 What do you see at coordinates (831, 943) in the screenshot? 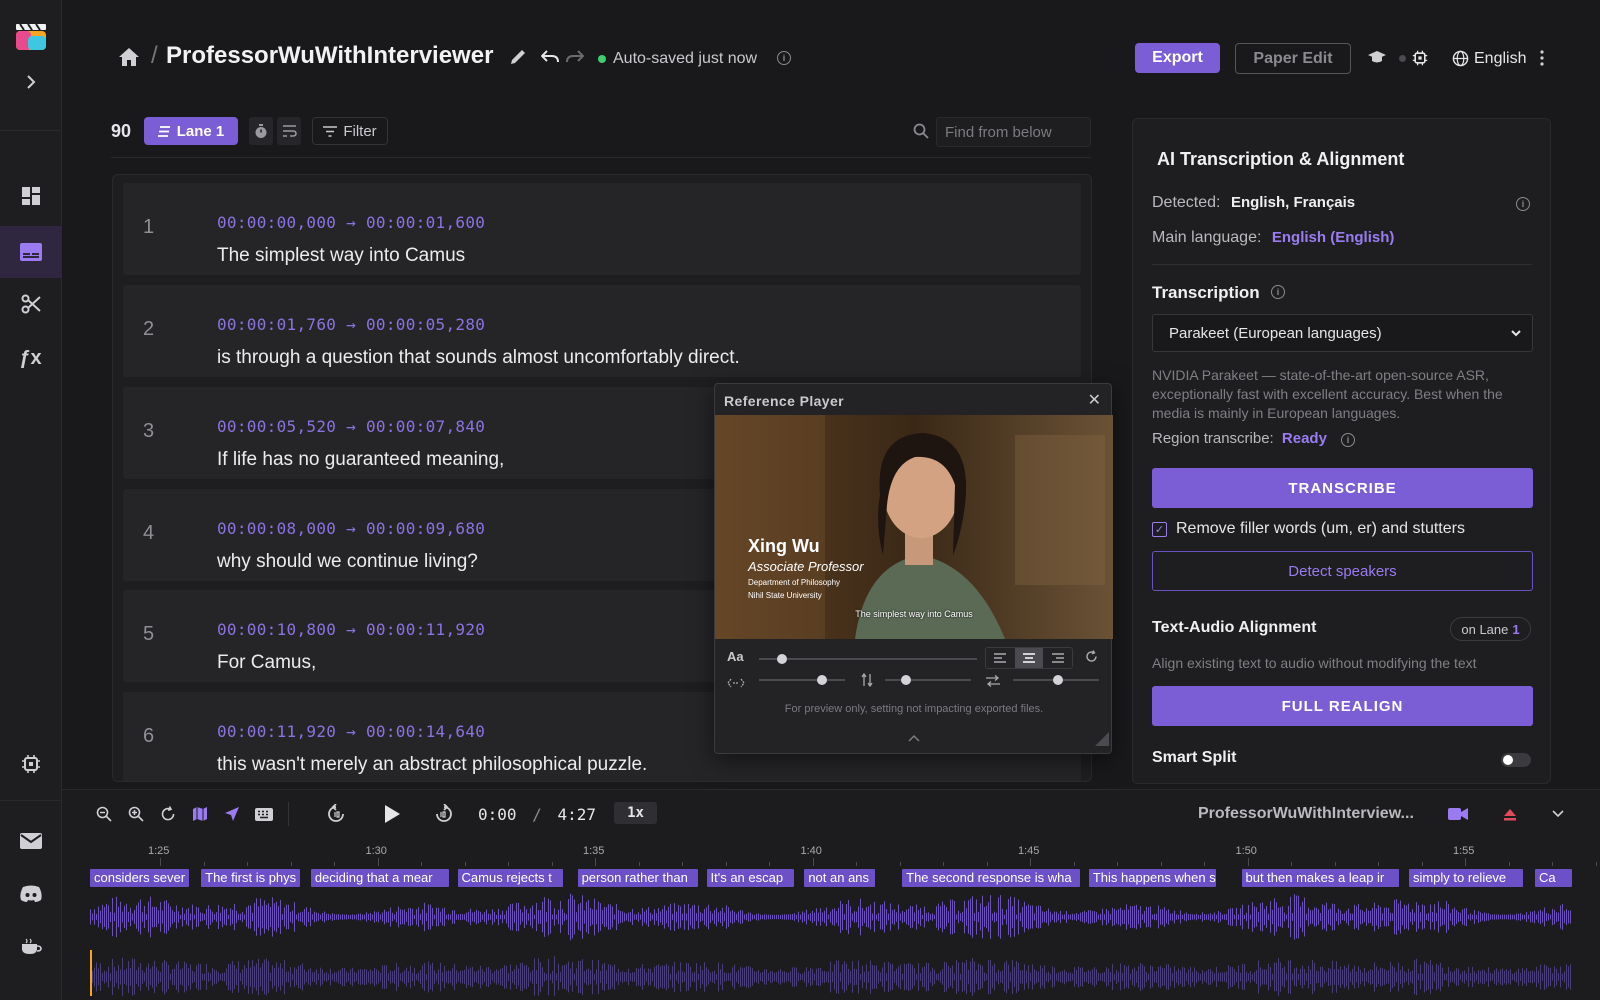
I see `audio-waveform` at bounding box center [831, 943].